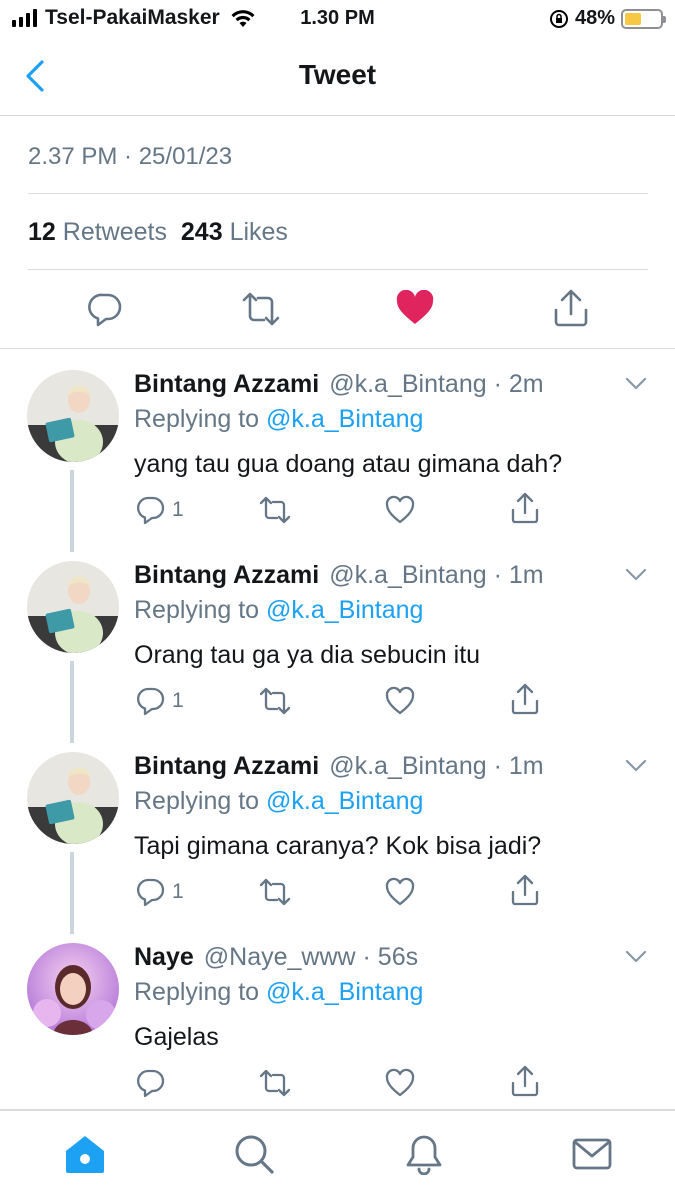 The height and width of the screenshot is (1200, 675). Describe the element at coordinates (338, 846) in the screenshot. I see `reply-text: Tapi gimana caranya? Kok bisa jadi?` at that location.